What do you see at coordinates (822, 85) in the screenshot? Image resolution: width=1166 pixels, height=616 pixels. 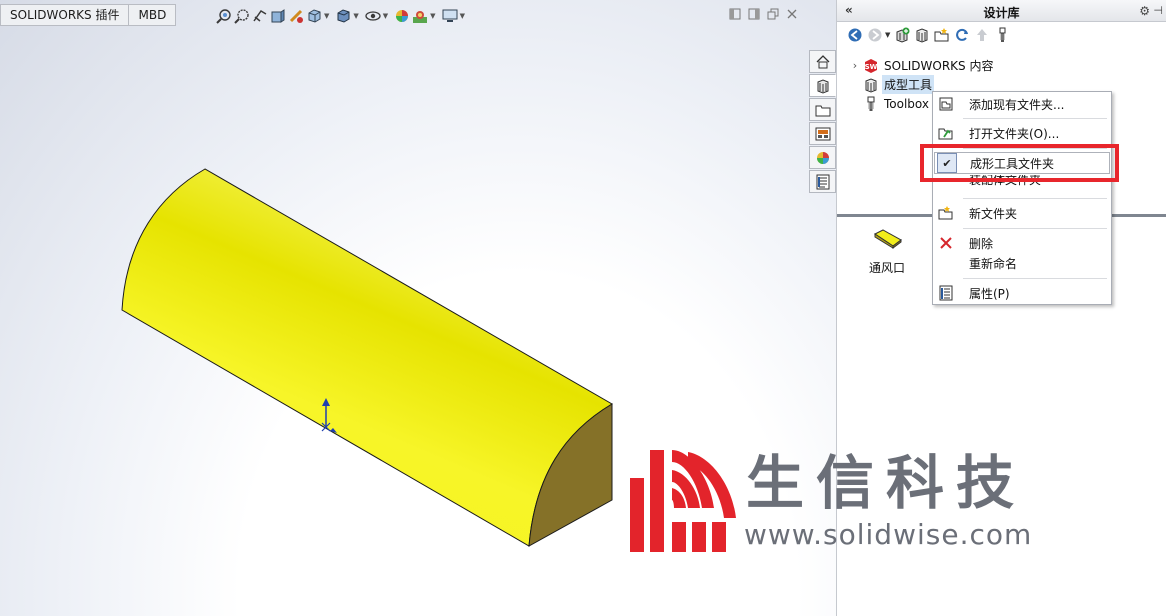 I see `design-library-tab-icon` at bounding box center [822, 85].